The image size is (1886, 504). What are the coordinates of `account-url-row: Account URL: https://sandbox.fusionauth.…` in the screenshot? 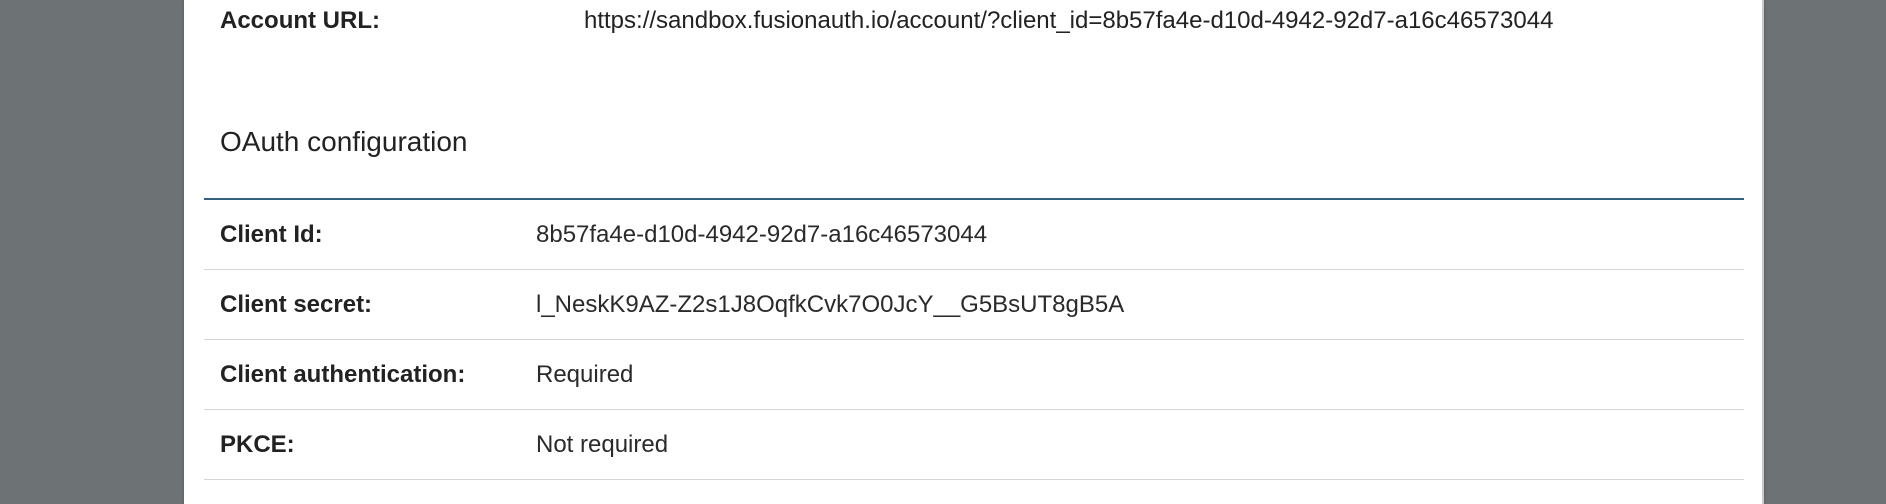 It's located at (886, 21).